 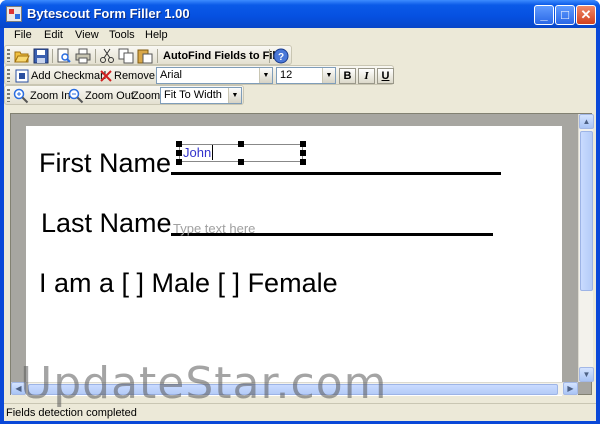 I want to click on text-caret, so click(x=212, y=152).